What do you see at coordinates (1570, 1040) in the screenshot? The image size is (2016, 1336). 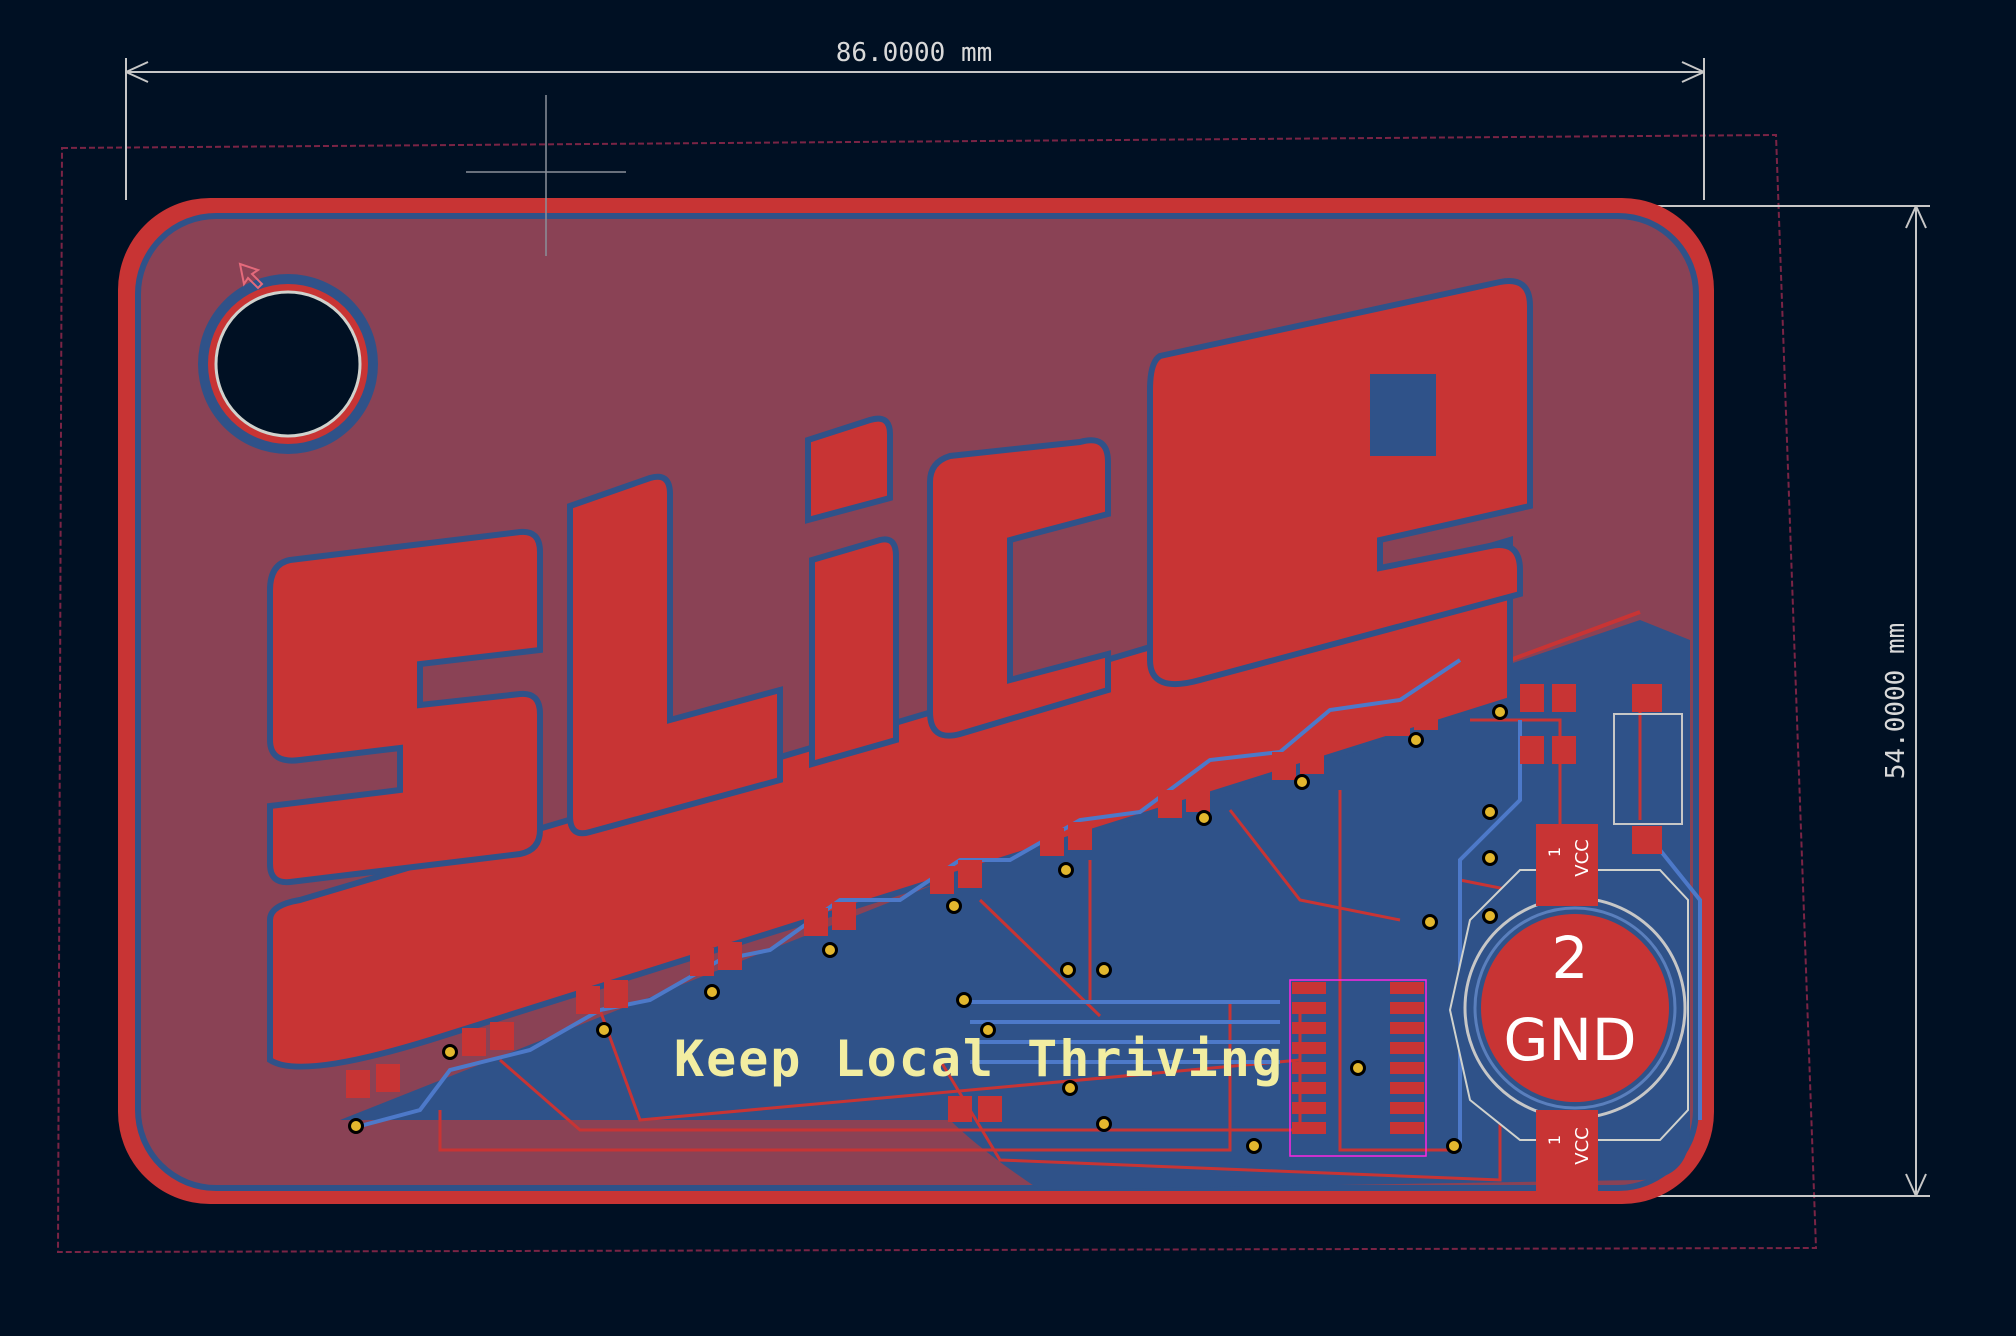 I see `battery-pin2-name: GND` at bounding box center [1570, 1040].